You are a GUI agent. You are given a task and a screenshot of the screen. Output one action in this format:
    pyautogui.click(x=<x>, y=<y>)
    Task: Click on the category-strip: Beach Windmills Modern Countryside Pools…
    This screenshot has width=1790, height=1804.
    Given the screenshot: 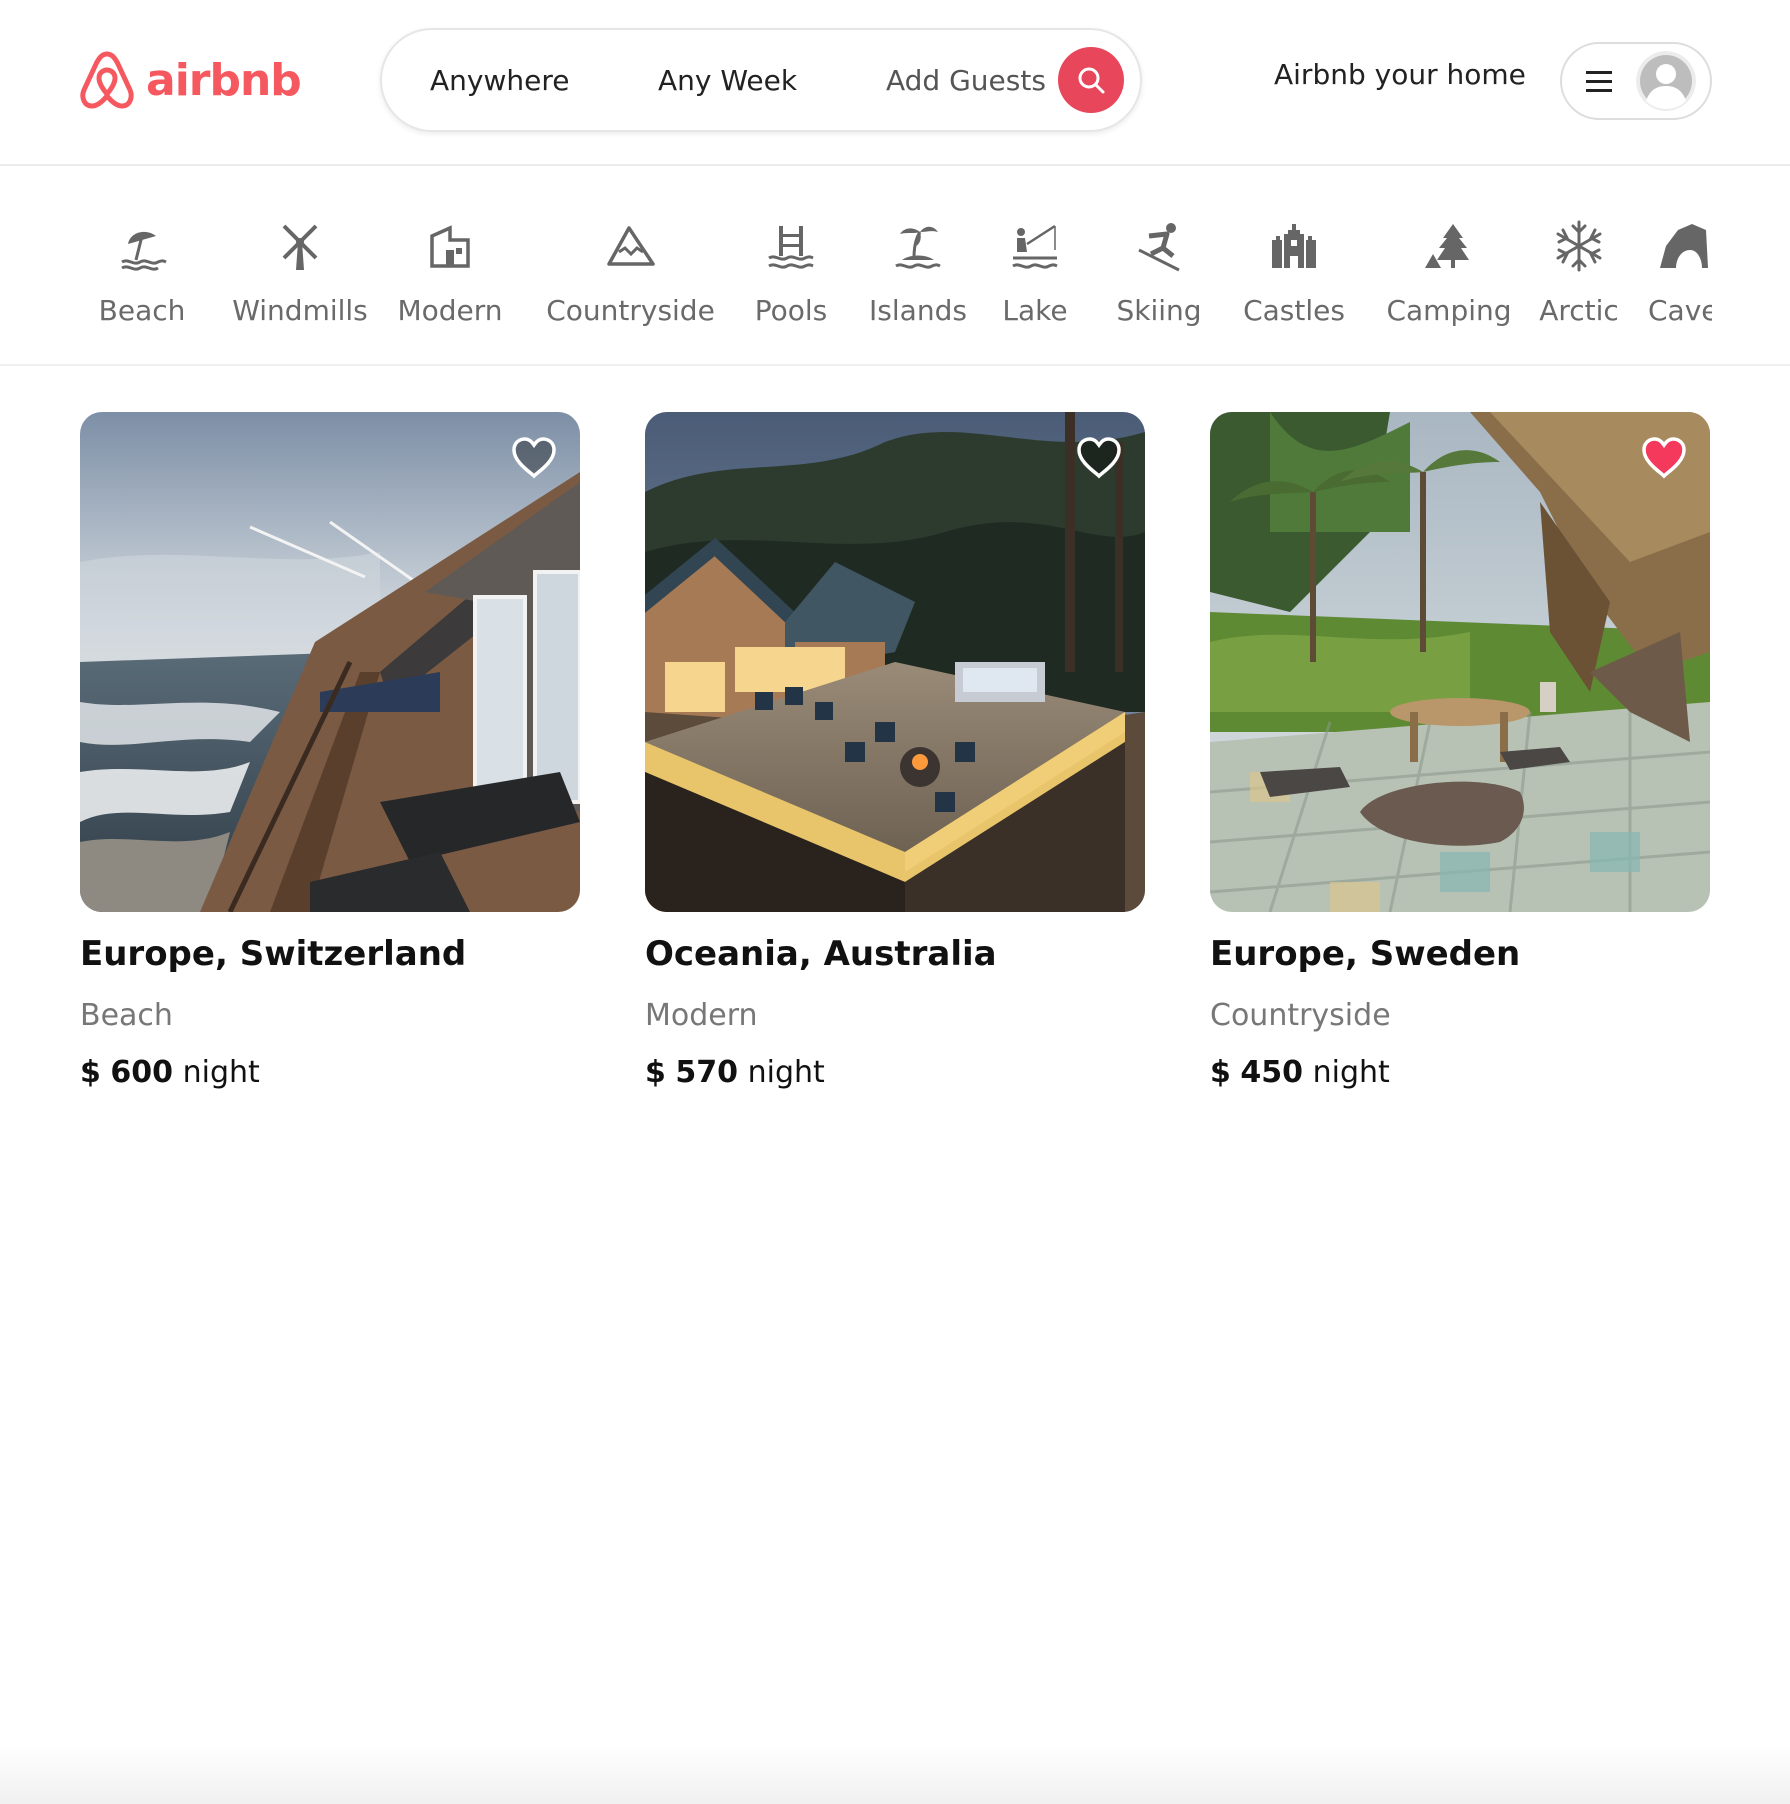 What is the action you would take?
    pyautogui.click(x=895, y=266)
    